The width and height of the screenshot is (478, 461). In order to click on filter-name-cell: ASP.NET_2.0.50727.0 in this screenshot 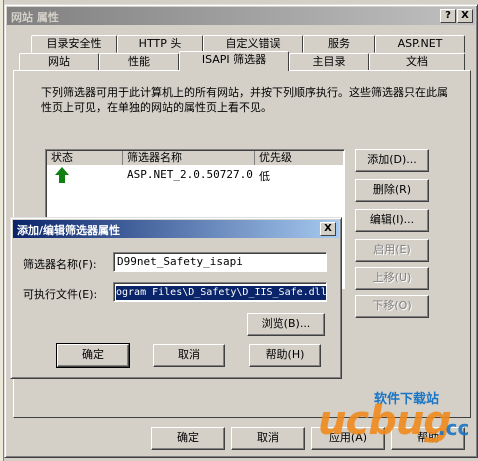, I will do `click(190, 174)`.